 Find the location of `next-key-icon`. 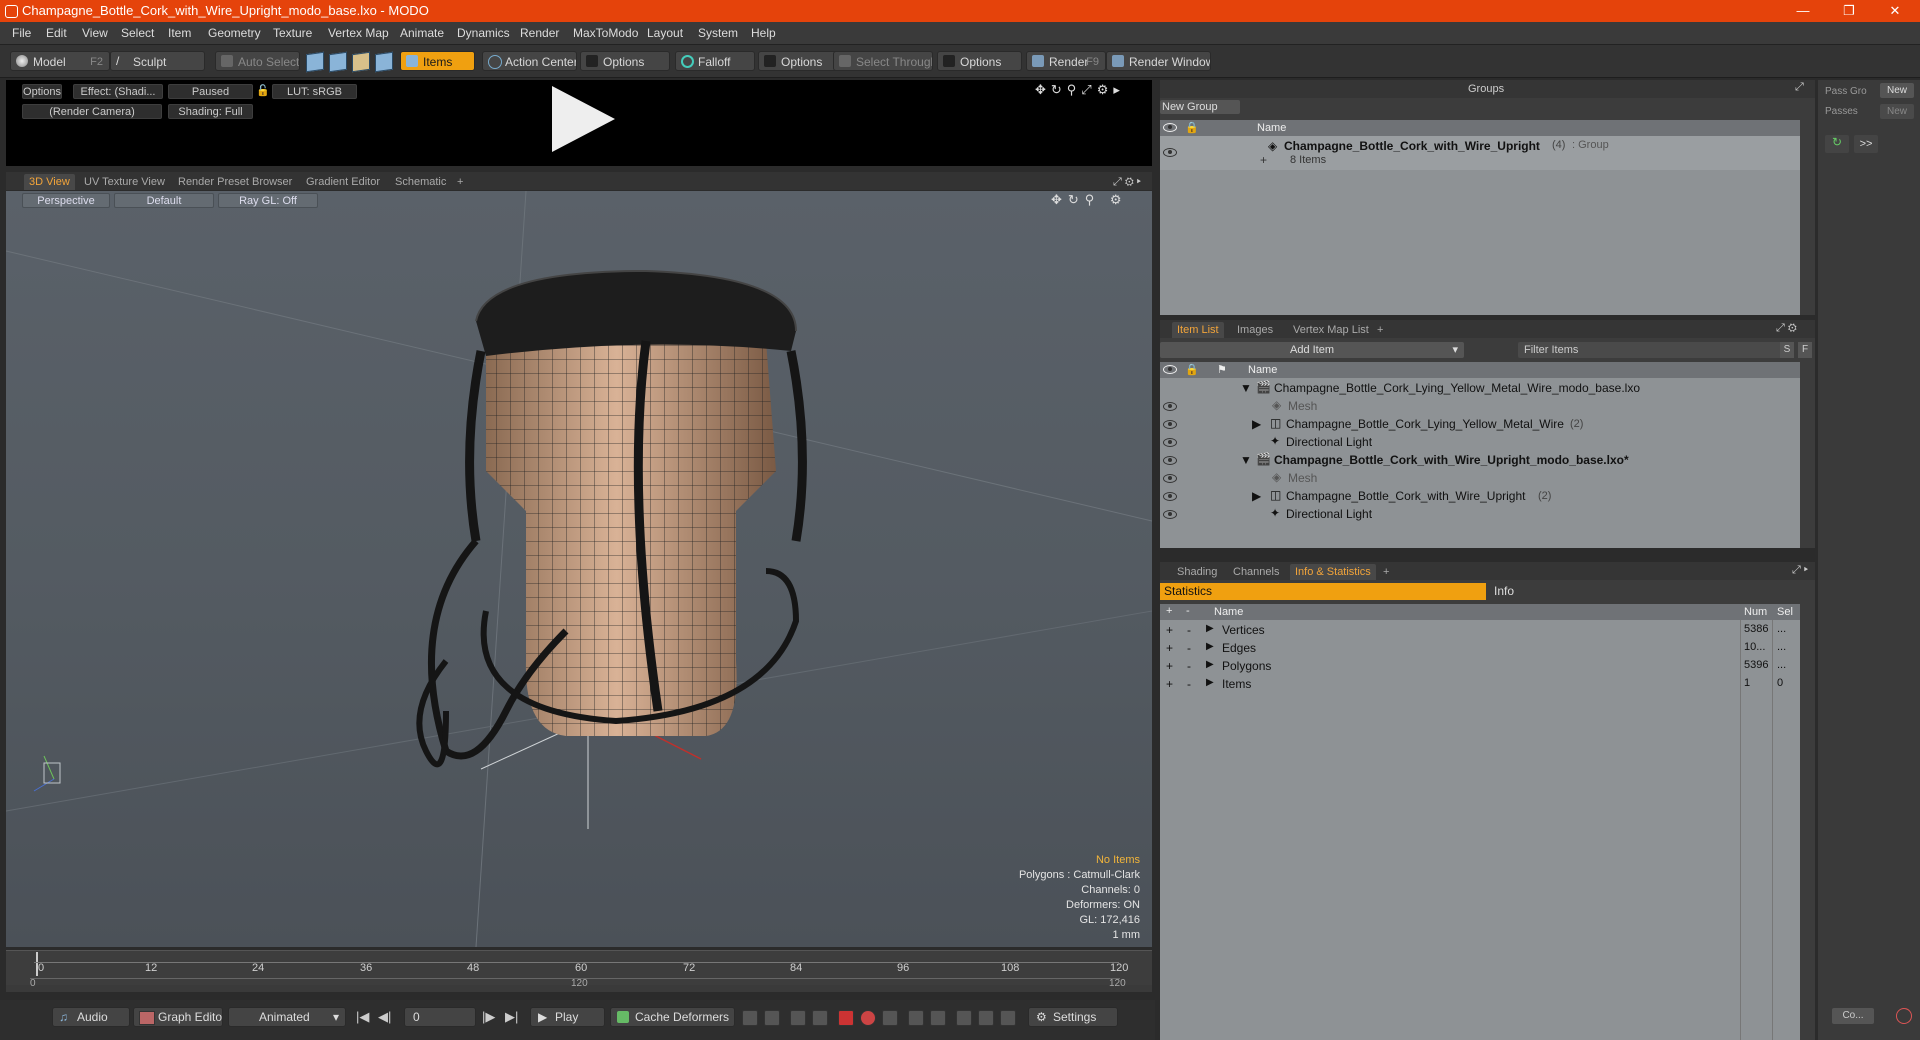

next-key-icon is located at coordinates (820, 1018).